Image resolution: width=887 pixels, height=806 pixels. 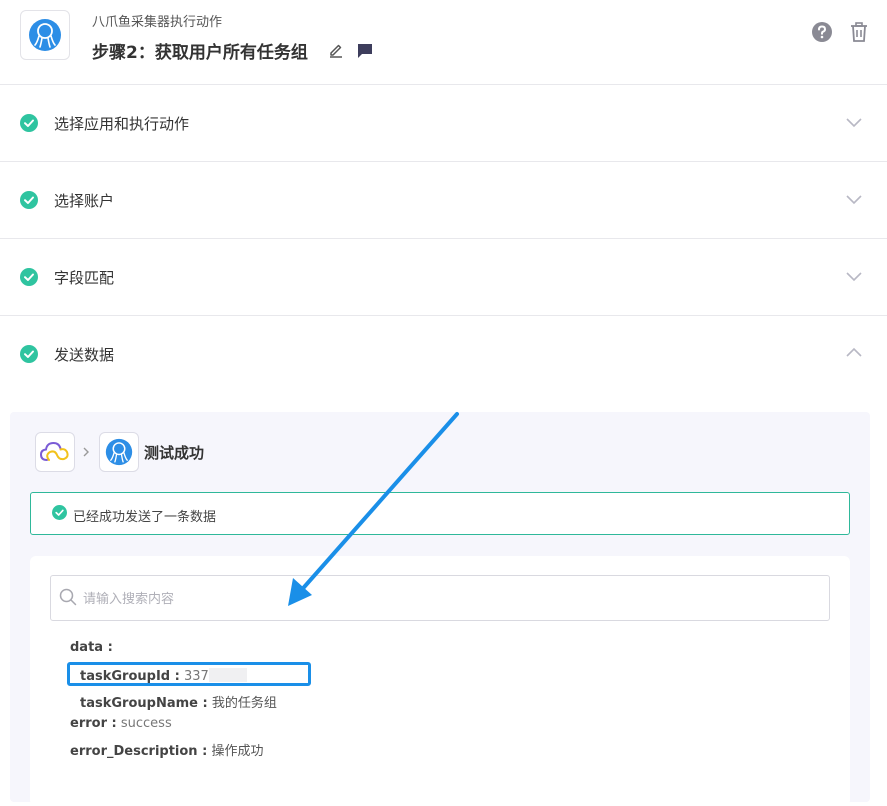 What do you see at coordinates (443, 200) in the screenshot?
I see `section-select-account: 选择账户` at bounding box center [443, 200].